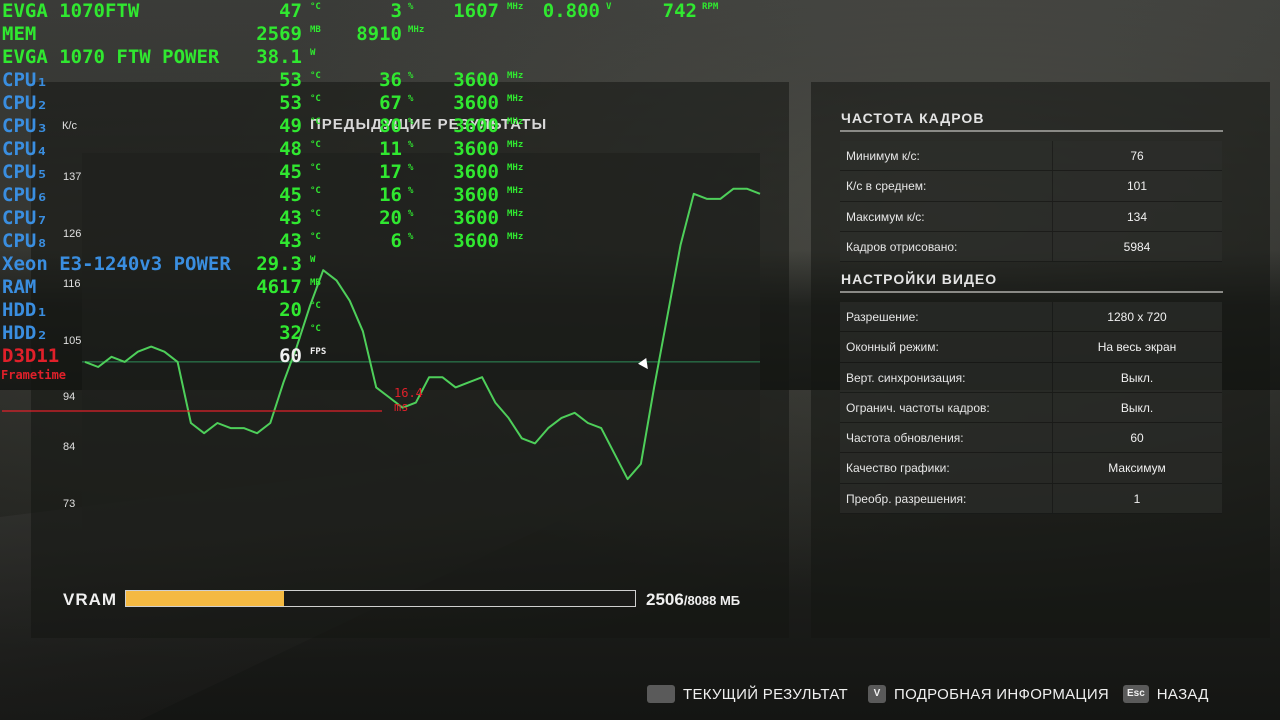 The height and width of the screenshot is (720, 1280). What do you see at coordinates (902, 246) in the screenshot?
I see `row-key: Кадров отрисовано:` at bounding box center [902, 246].